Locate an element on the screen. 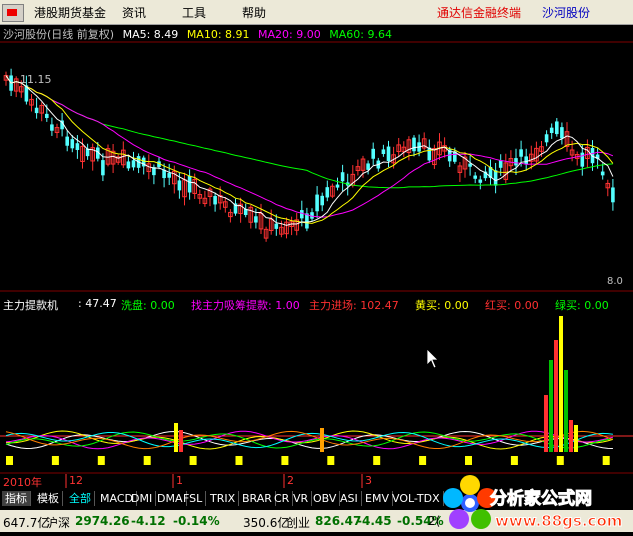 The height and width of the screenshot is (536, 633). index-name: 创业 is located at coordinates (298, 522).